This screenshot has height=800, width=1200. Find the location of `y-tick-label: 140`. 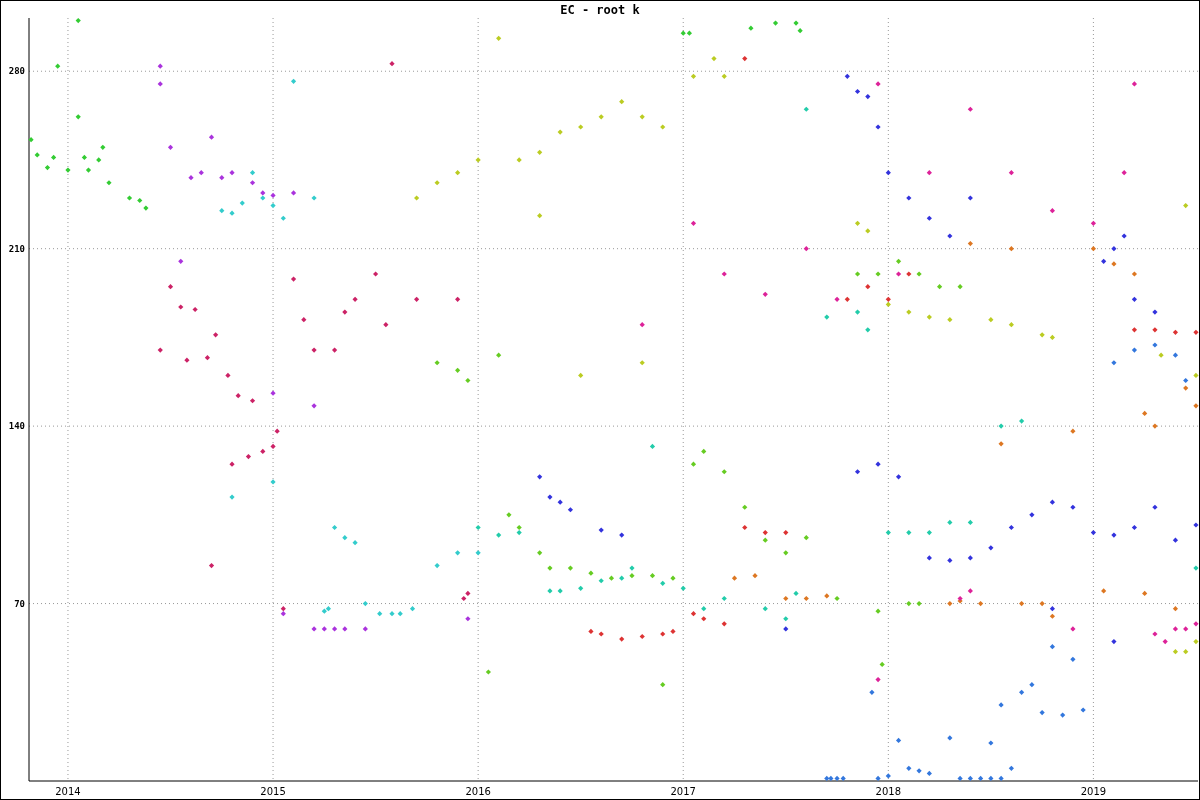

y-tick-label: 140 is located at coordinates (16, 426).